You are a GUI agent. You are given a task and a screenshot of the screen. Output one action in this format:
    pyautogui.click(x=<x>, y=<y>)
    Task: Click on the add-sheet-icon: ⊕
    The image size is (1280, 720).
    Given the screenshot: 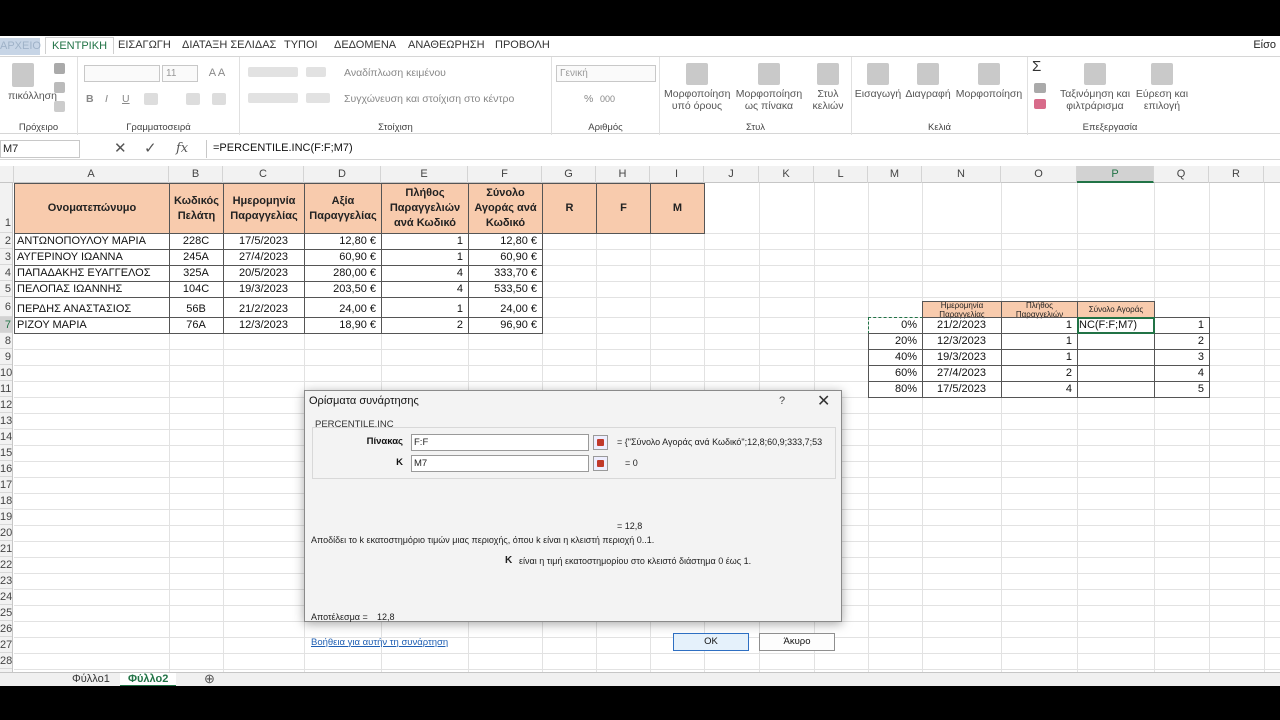 What is the action you would take?
    pyautogui.click(x=209, y=679)
    